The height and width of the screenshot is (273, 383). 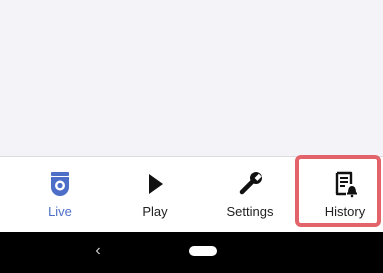 I want to click on nav-label-live: Live, so click(x=60, y=211).